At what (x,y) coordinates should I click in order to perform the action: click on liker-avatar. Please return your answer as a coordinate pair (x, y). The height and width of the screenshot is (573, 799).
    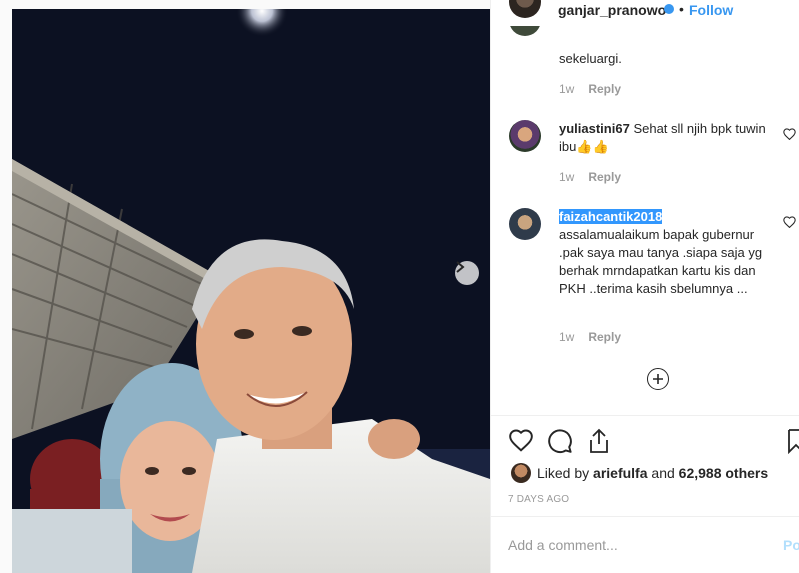
    Looking at the image, I should click on (521, 473).